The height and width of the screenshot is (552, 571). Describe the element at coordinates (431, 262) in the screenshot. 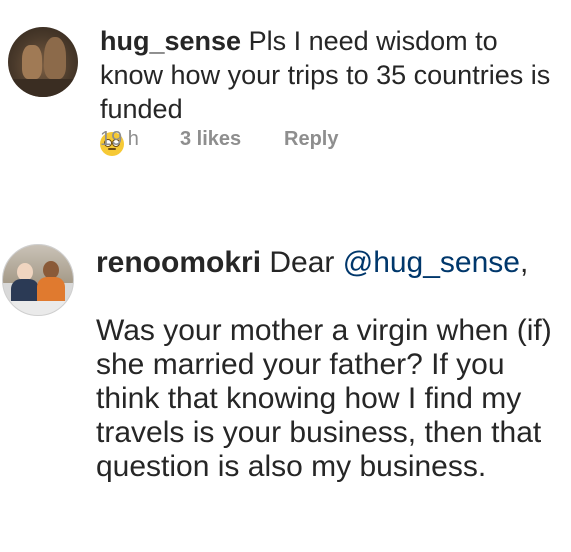

I see `mention-link: @hug_sense` at that location.